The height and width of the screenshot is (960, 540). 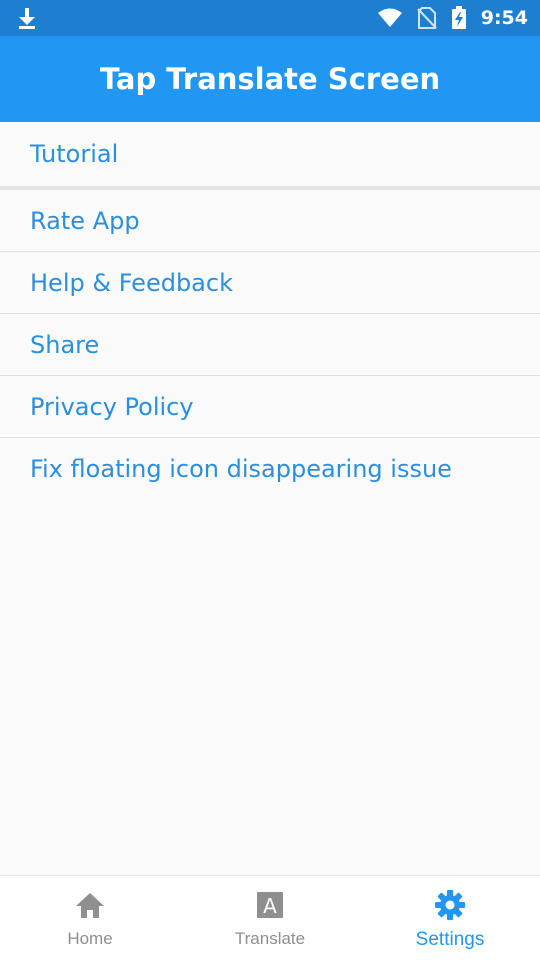 What do you see at coordinates (459, 18) in the screenshot?
I see `battery-charging-icon` at bounding box center [459, 18].